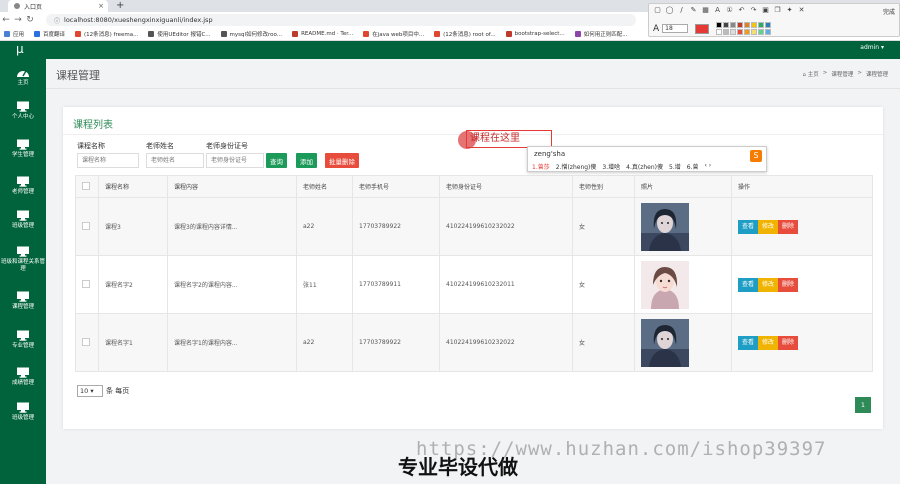 The width and height of the screenshot is (900, 484). What do you see at coordinates (789, 10) in the screenshot?
I see `pin-icon: ✦` at bounding box center [789, 10].